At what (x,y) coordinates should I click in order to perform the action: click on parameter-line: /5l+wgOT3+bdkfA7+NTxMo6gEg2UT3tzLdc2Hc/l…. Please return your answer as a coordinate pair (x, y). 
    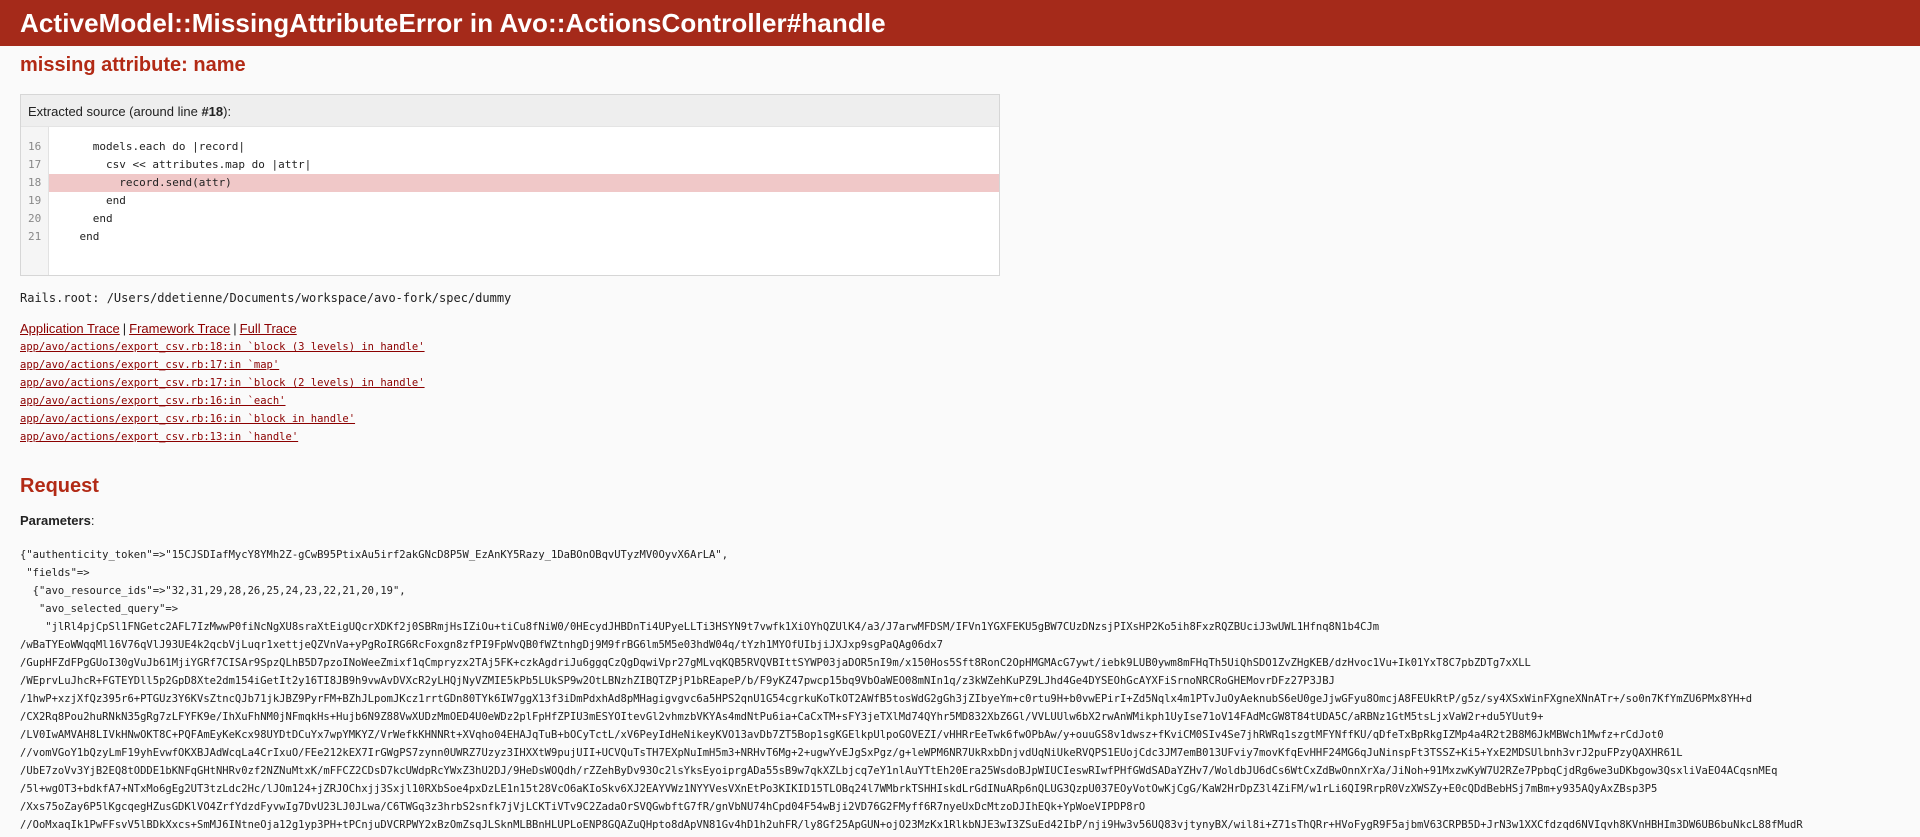
    Looking at the image, I should click on (839, 789).